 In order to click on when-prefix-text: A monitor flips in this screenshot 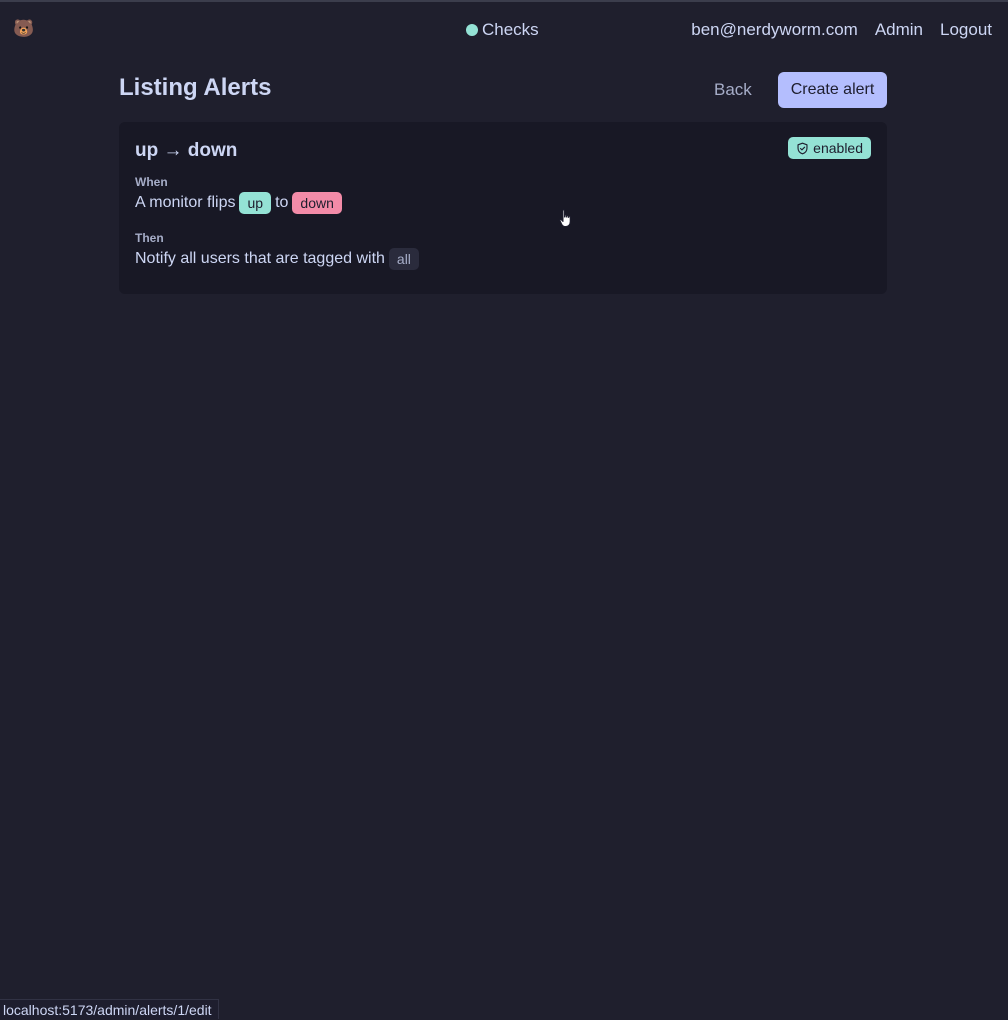, I will do `click(185, 203)`.